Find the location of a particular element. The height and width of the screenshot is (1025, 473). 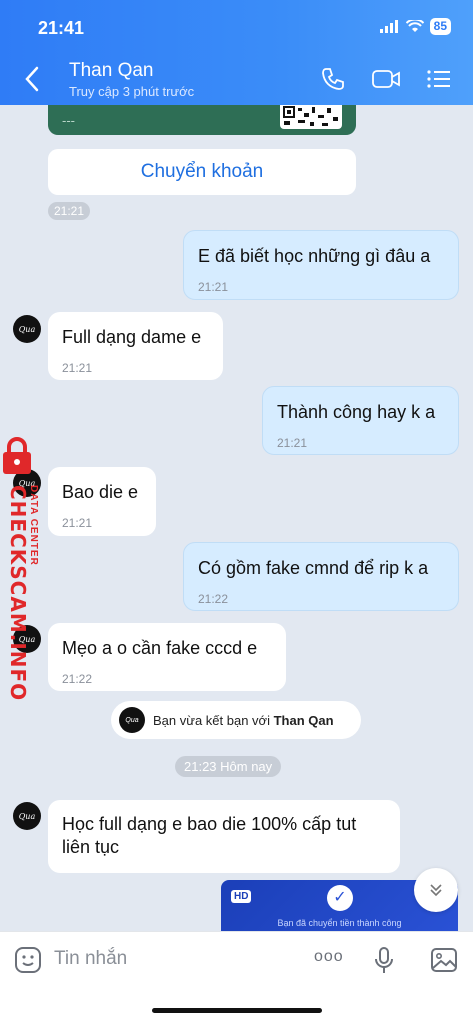

qr-code-image is located at coordinates (311, 117).